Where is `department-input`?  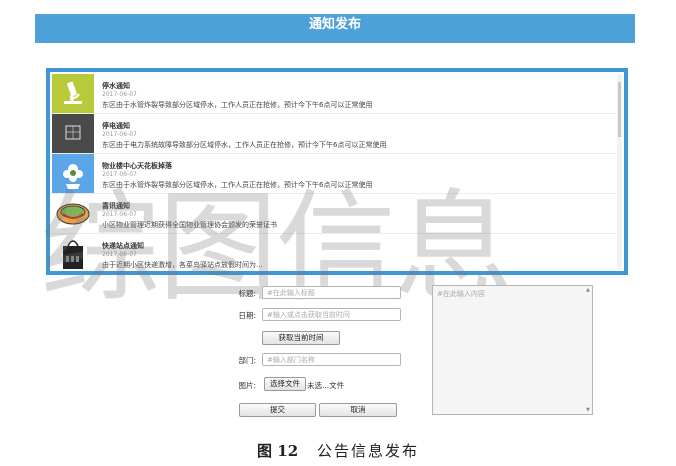 department-input is located at coordinates (331, 359).